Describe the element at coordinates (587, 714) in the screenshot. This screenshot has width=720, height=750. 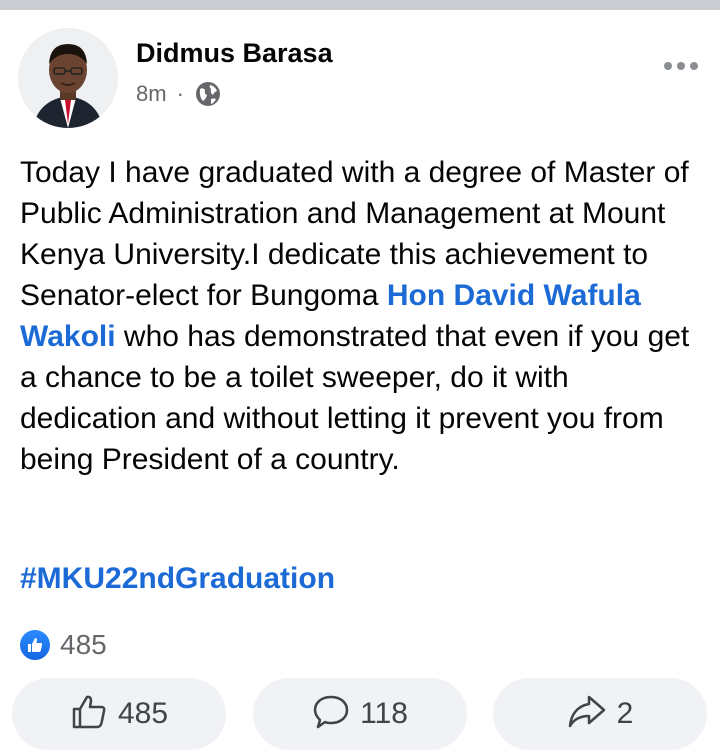
I see `share-arrow-icon` at that location.